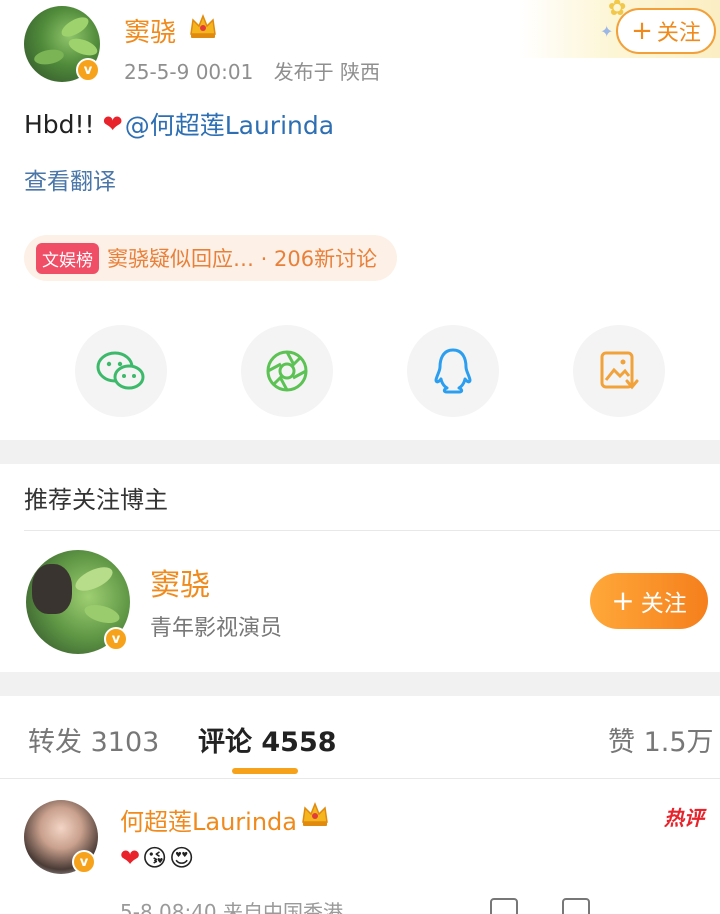  Describe the element at coordinates (267, 739) in the screenshot. I see `tab-comments: 评论 4558` at that location.